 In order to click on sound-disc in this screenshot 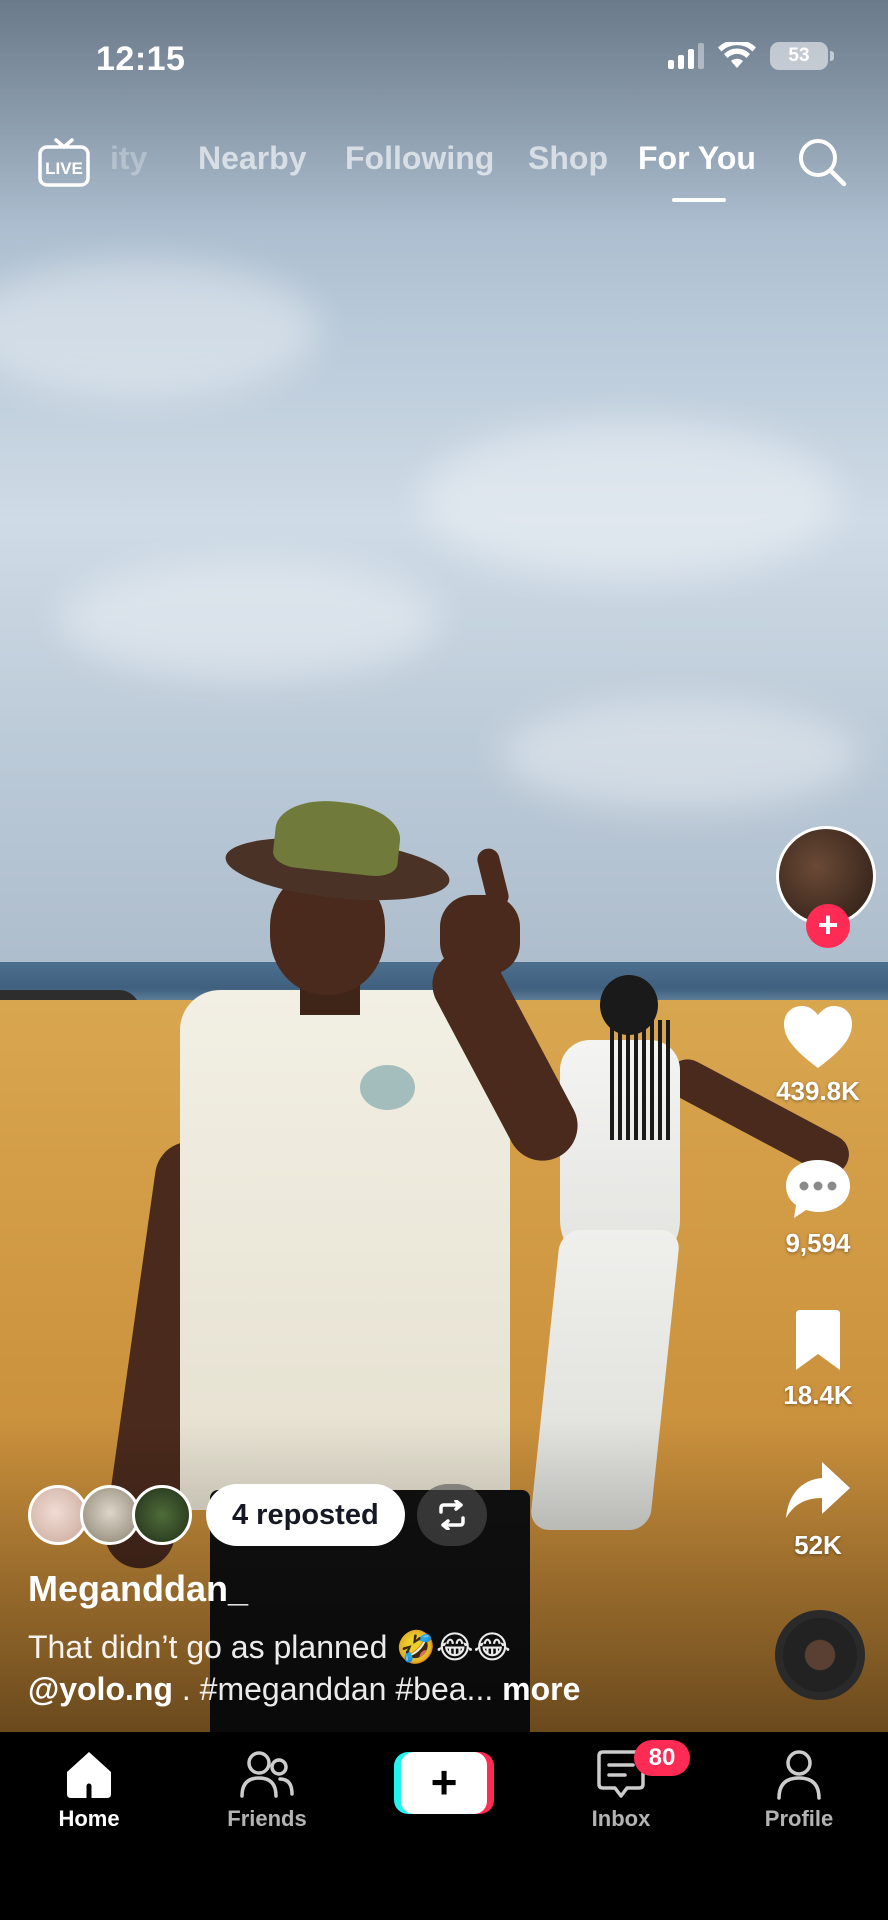, I will do `click(820, 1655)`.